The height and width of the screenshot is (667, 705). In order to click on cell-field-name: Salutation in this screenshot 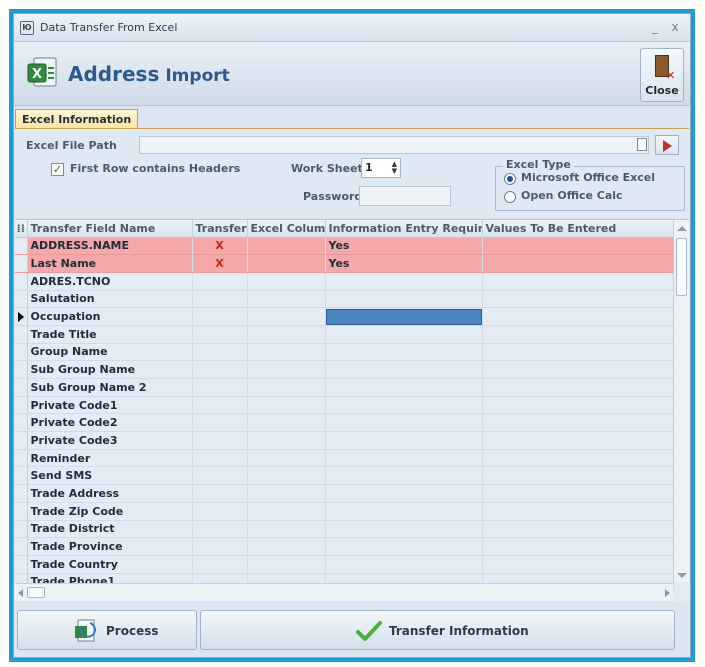, I will do `click(110, 299)`.